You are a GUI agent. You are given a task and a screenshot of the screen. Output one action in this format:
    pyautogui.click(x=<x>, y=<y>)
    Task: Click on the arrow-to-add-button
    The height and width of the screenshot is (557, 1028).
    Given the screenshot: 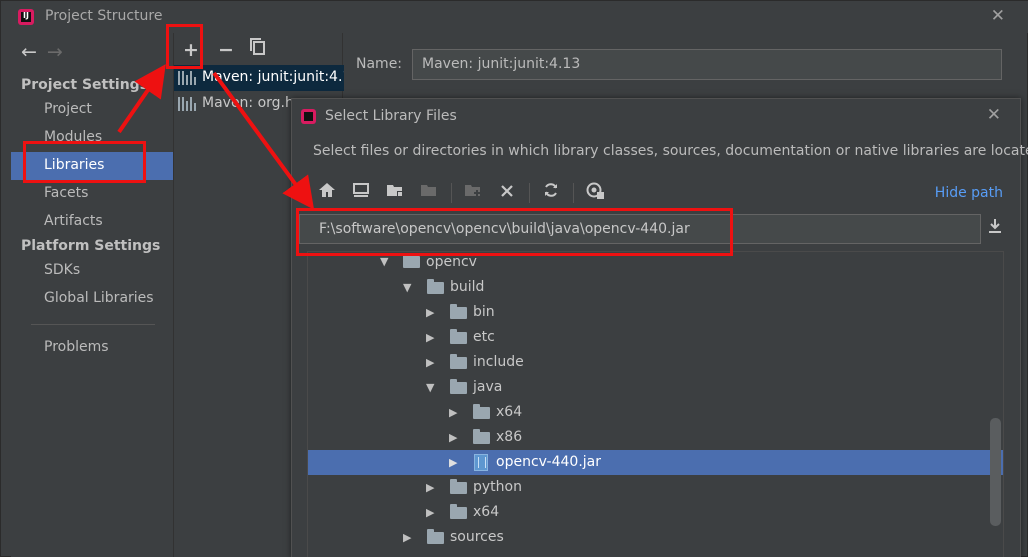 What is the action you would take?
    pyautogui.click(x=141, y=99)
    